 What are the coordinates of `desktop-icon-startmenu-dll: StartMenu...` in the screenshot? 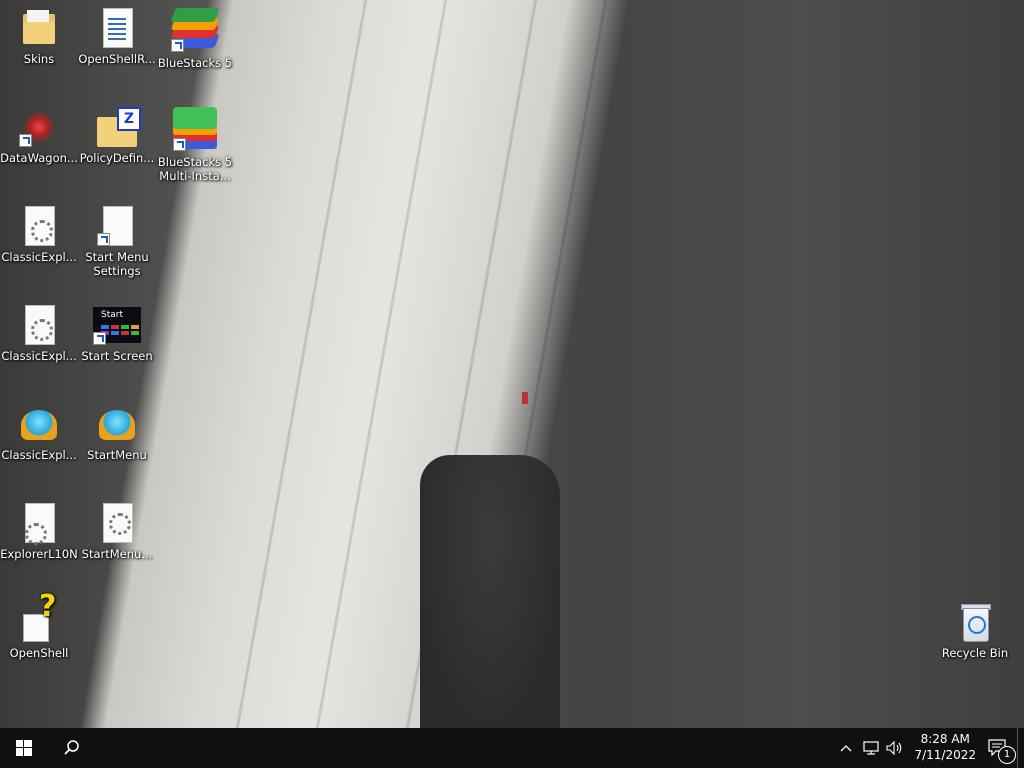 It's located at (117, 532).